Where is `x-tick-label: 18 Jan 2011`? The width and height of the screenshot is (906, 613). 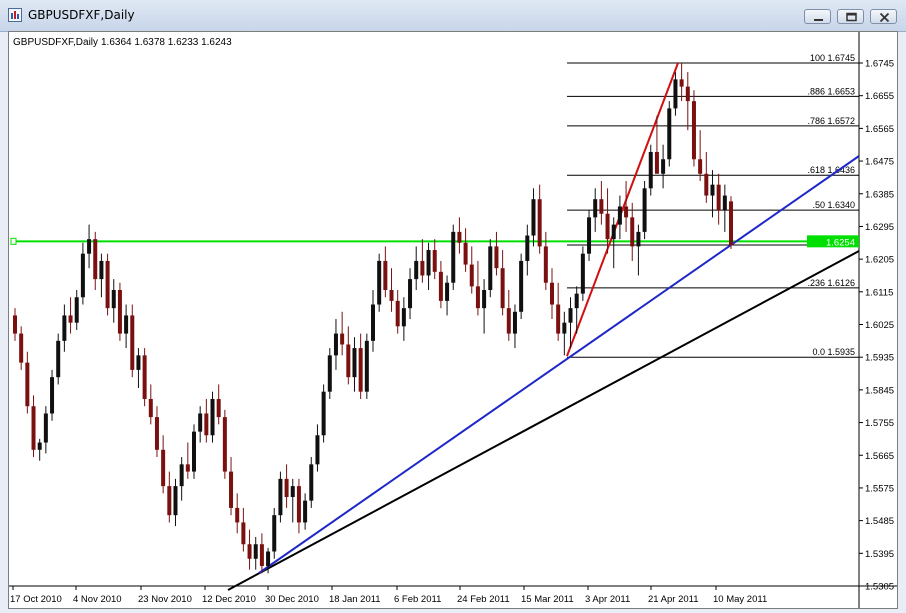 x-tick-label: 18 Jan 2011 is located at coordinates (355, 599).